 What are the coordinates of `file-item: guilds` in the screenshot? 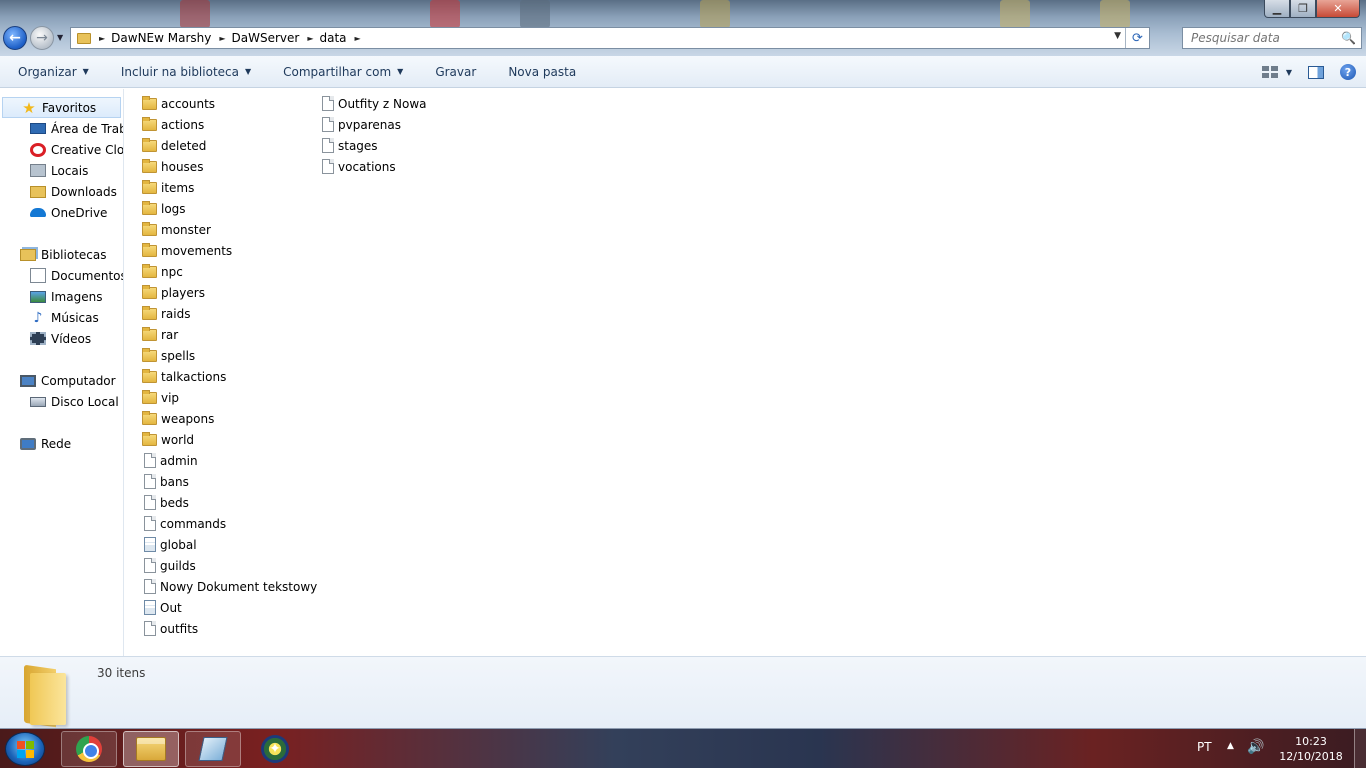 It's located at (229, 565).